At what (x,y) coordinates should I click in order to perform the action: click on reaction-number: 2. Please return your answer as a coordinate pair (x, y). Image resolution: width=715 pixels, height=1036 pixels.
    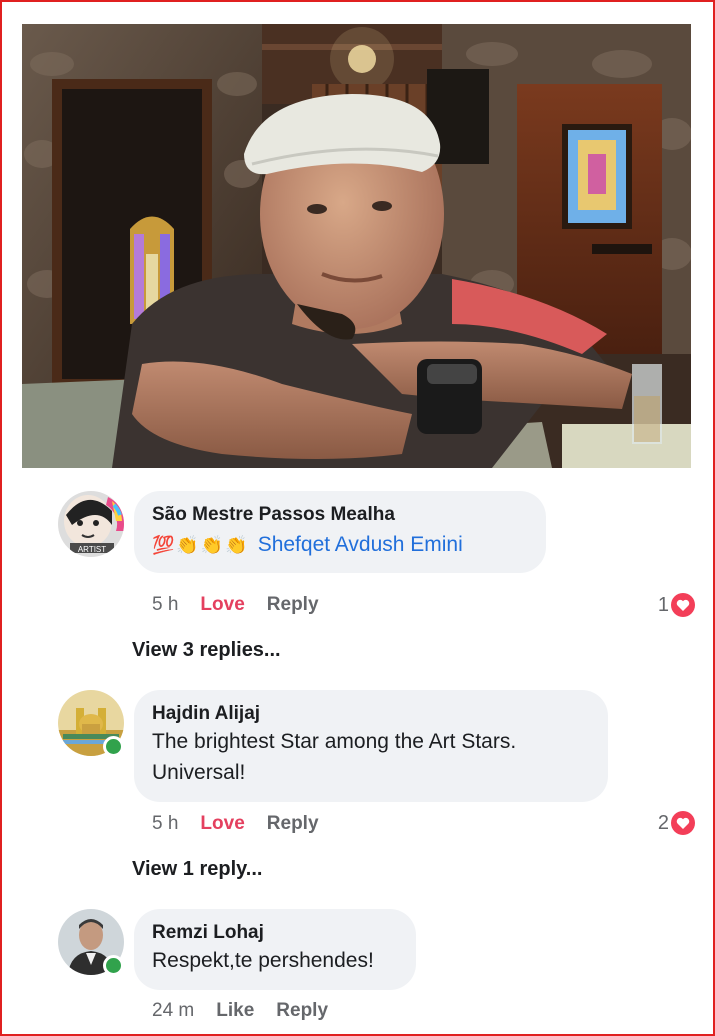
    Looking at the image, I should click on (663, 822).